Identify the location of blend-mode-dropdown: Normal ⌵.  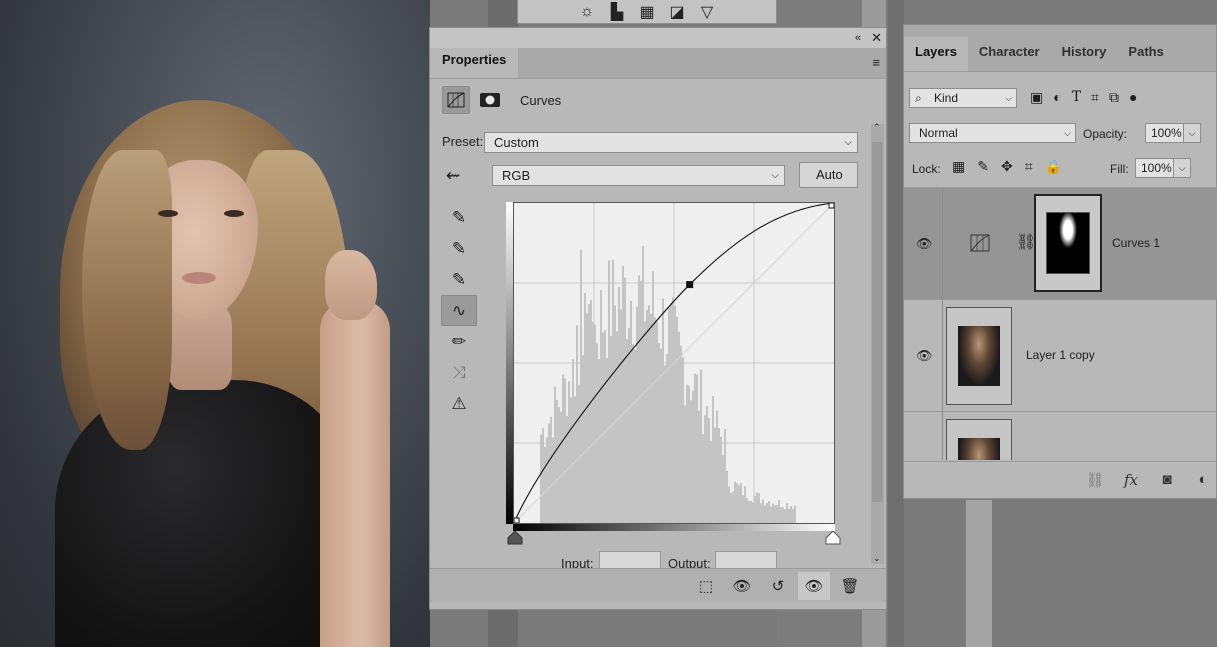
(992, 133).